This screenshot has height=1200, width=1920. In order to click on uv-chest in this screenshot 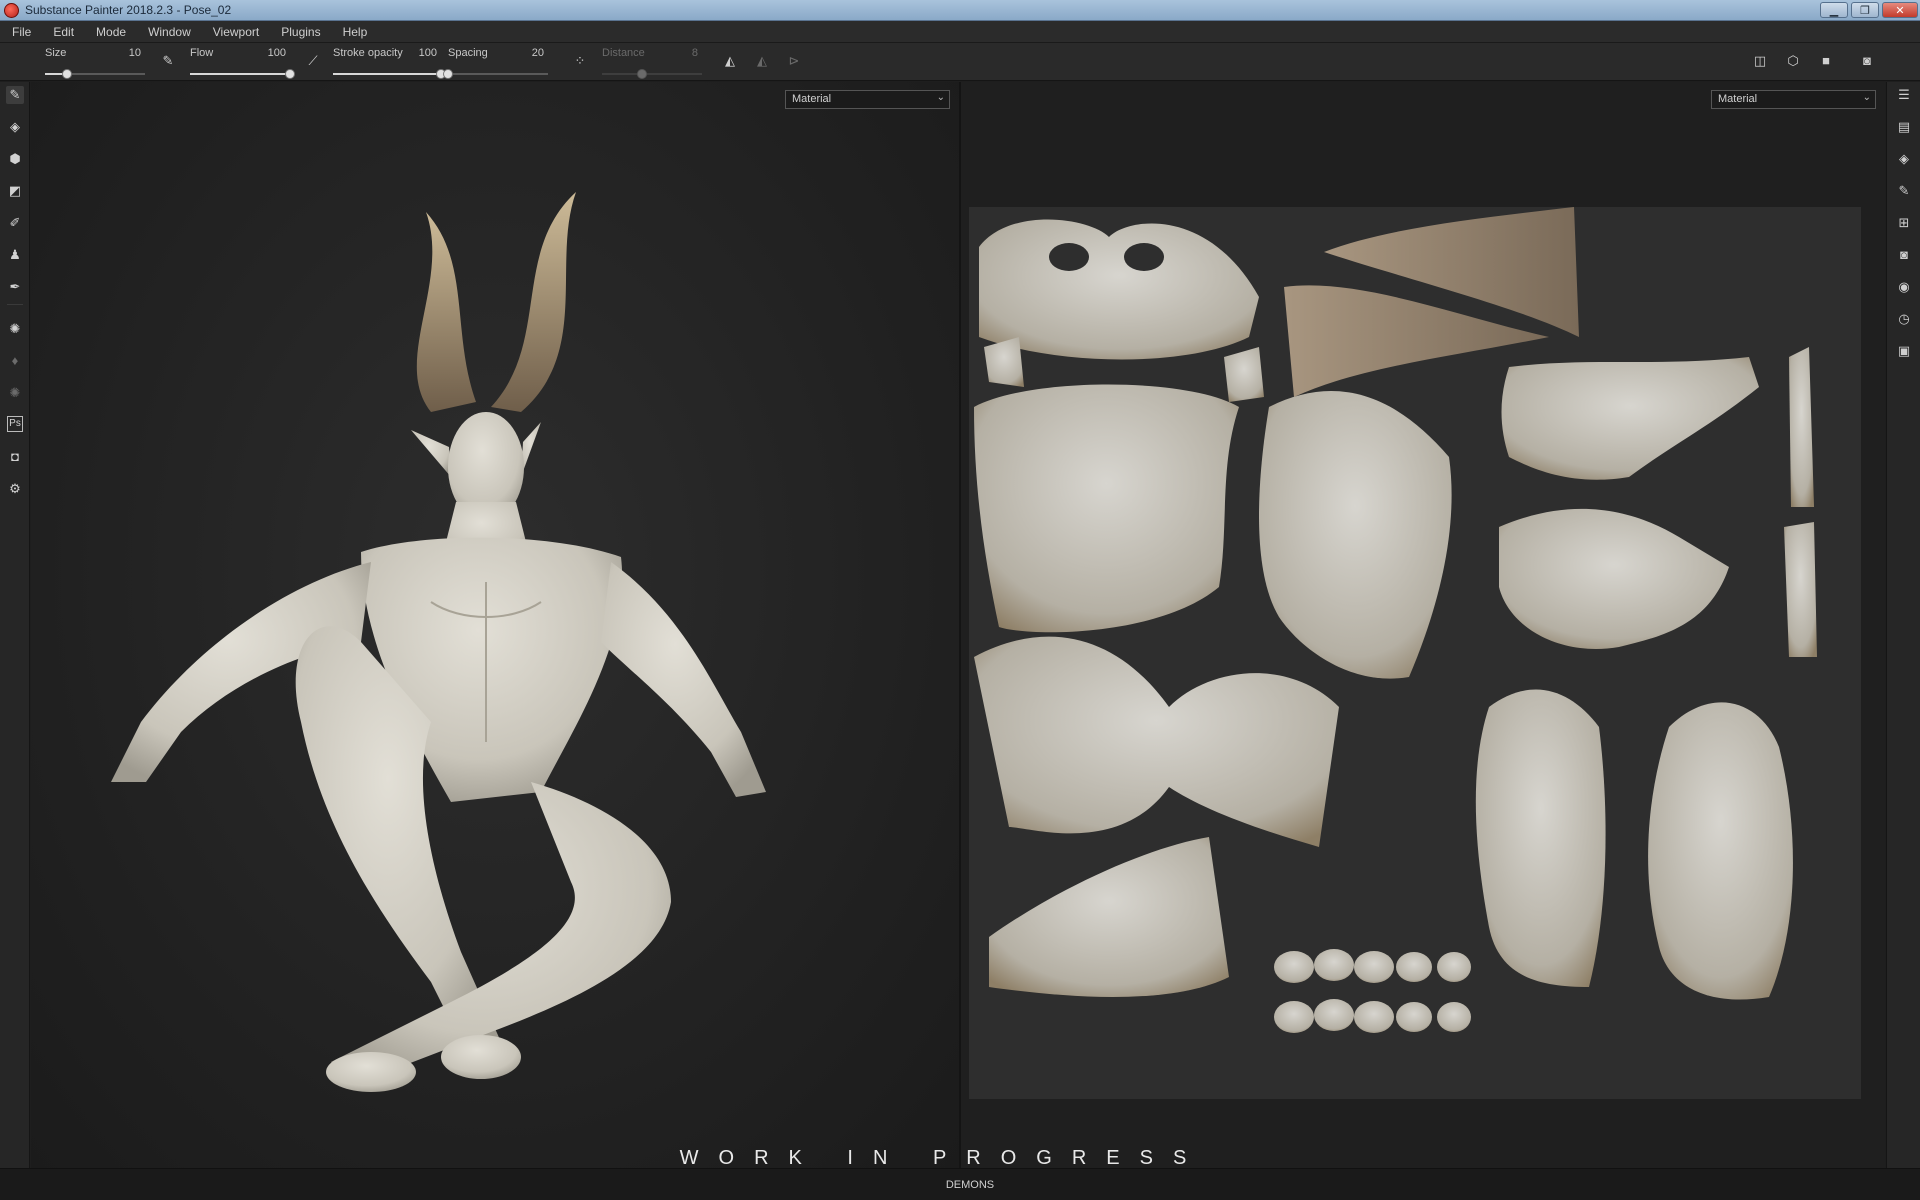, I will do `click(1106, 508)`.